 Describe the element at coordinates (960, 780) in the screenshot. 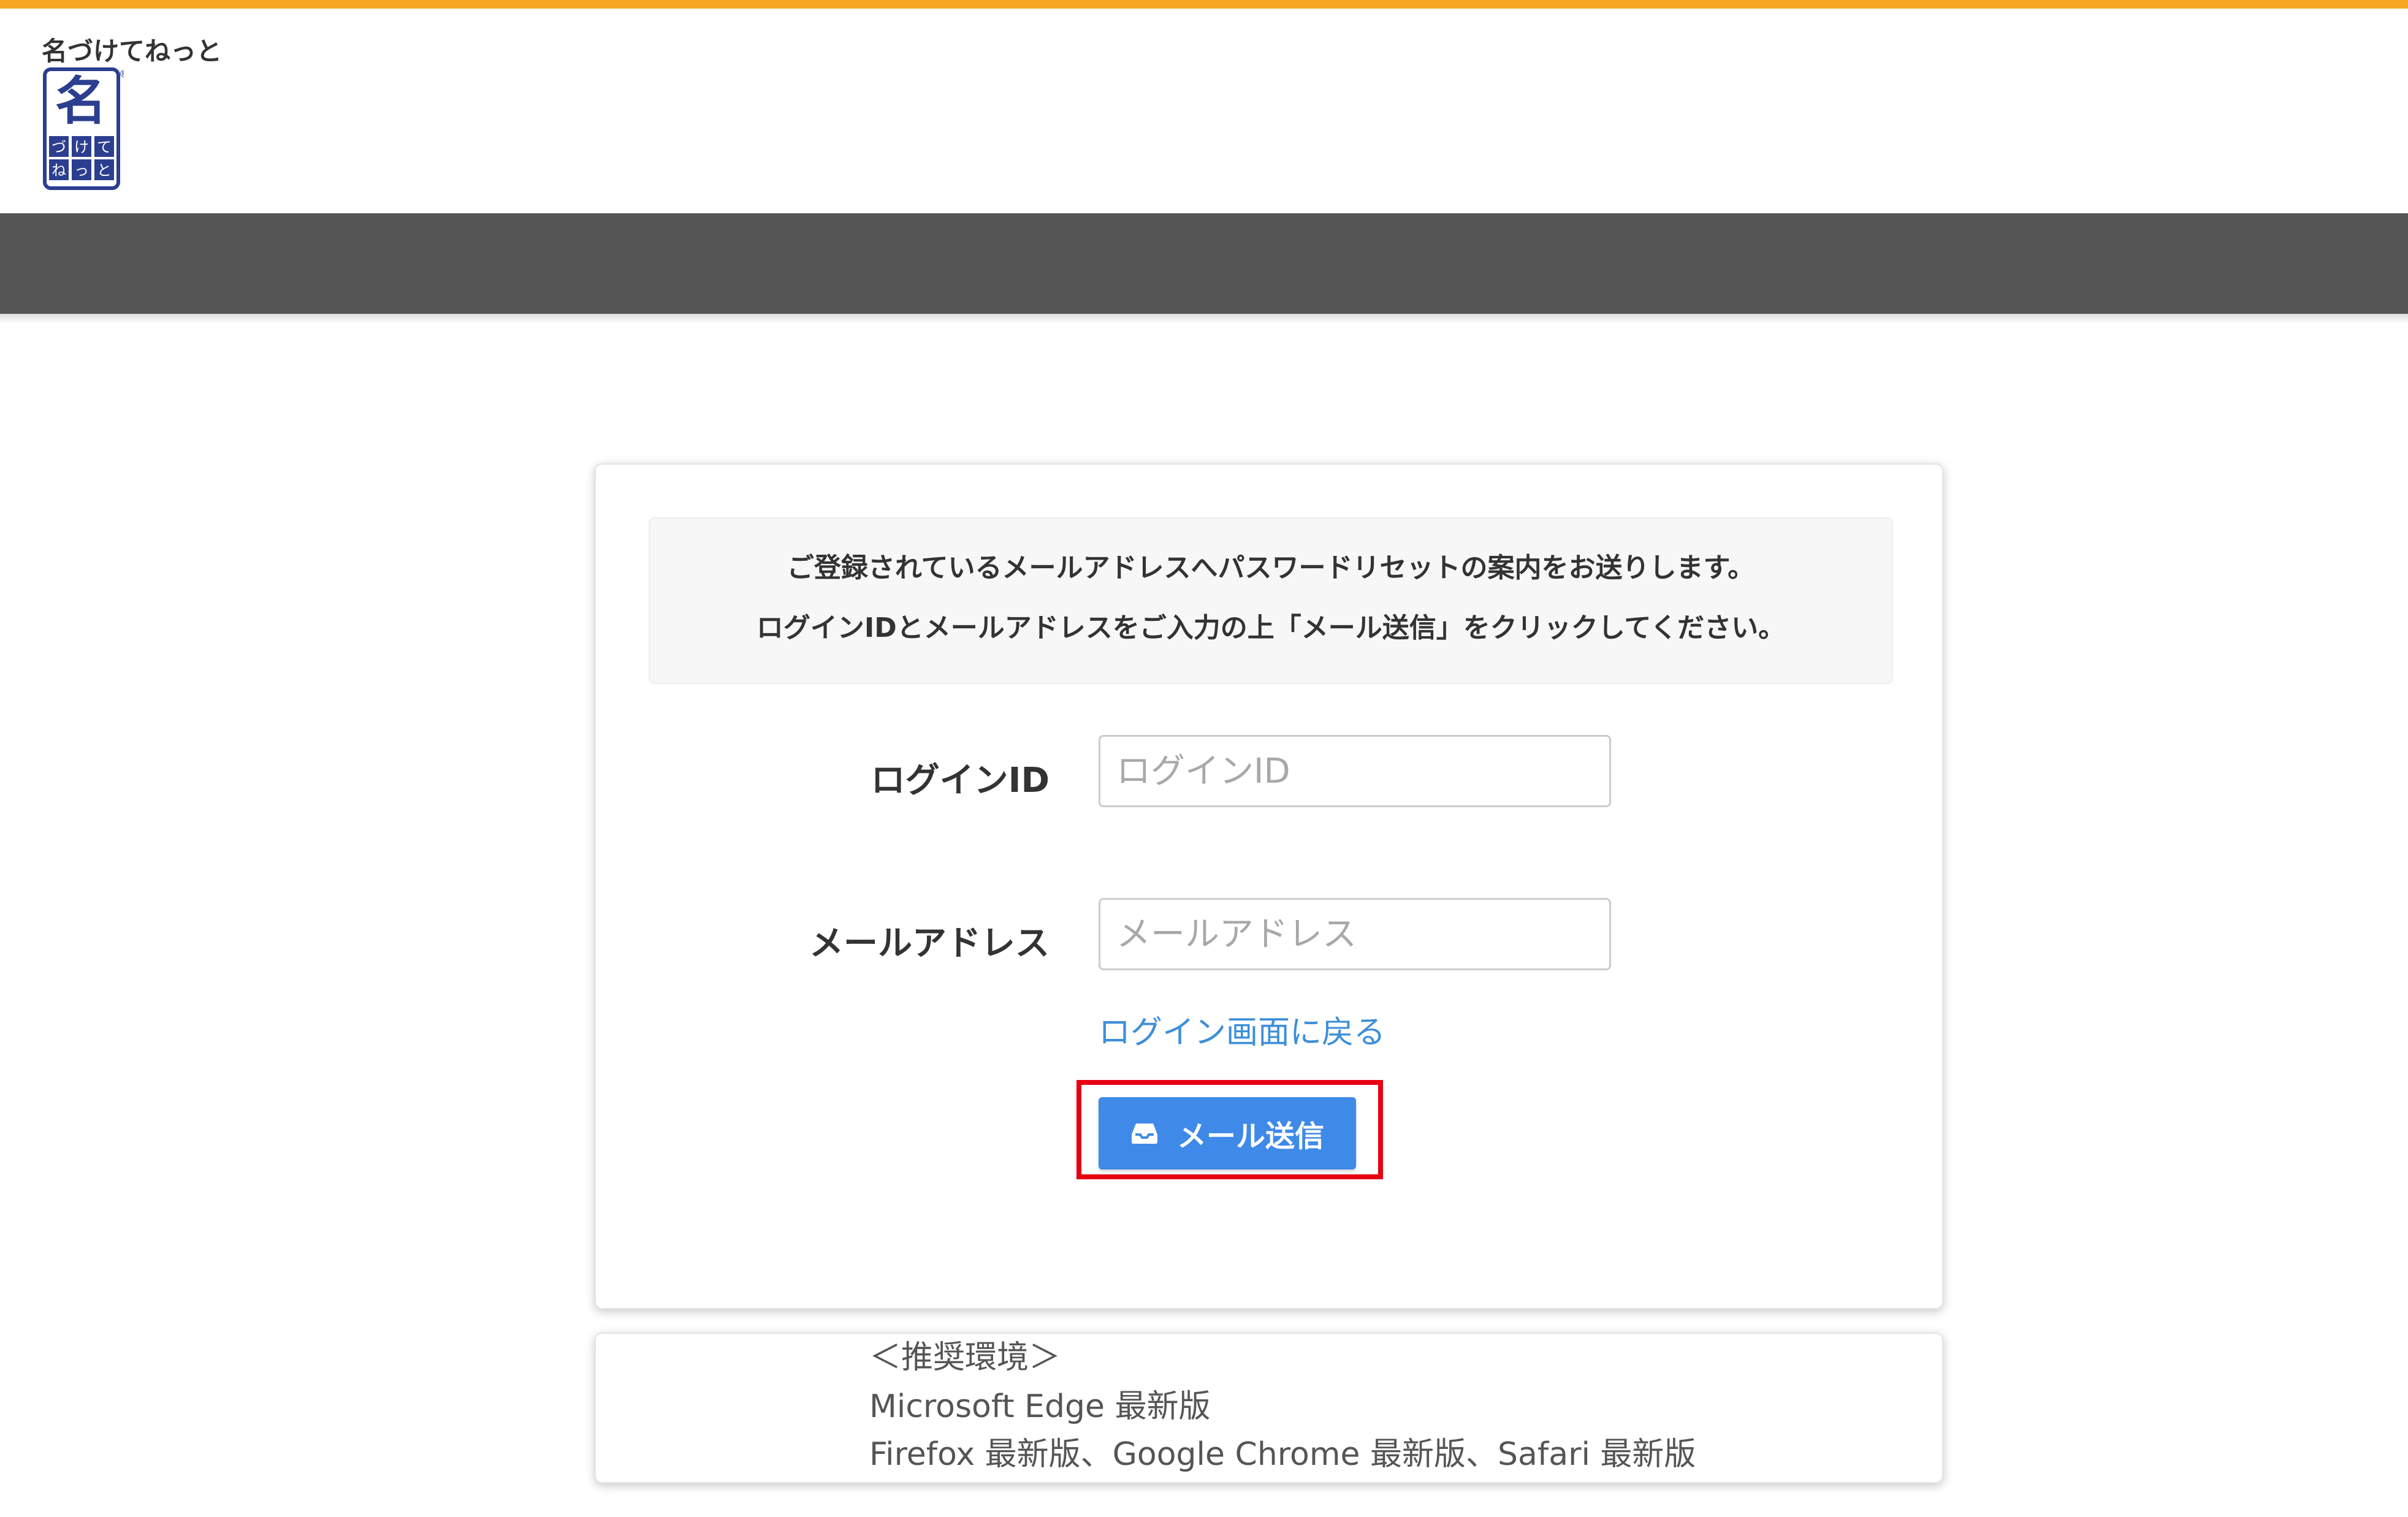

I see `login-id-label: ログインID` at that location.